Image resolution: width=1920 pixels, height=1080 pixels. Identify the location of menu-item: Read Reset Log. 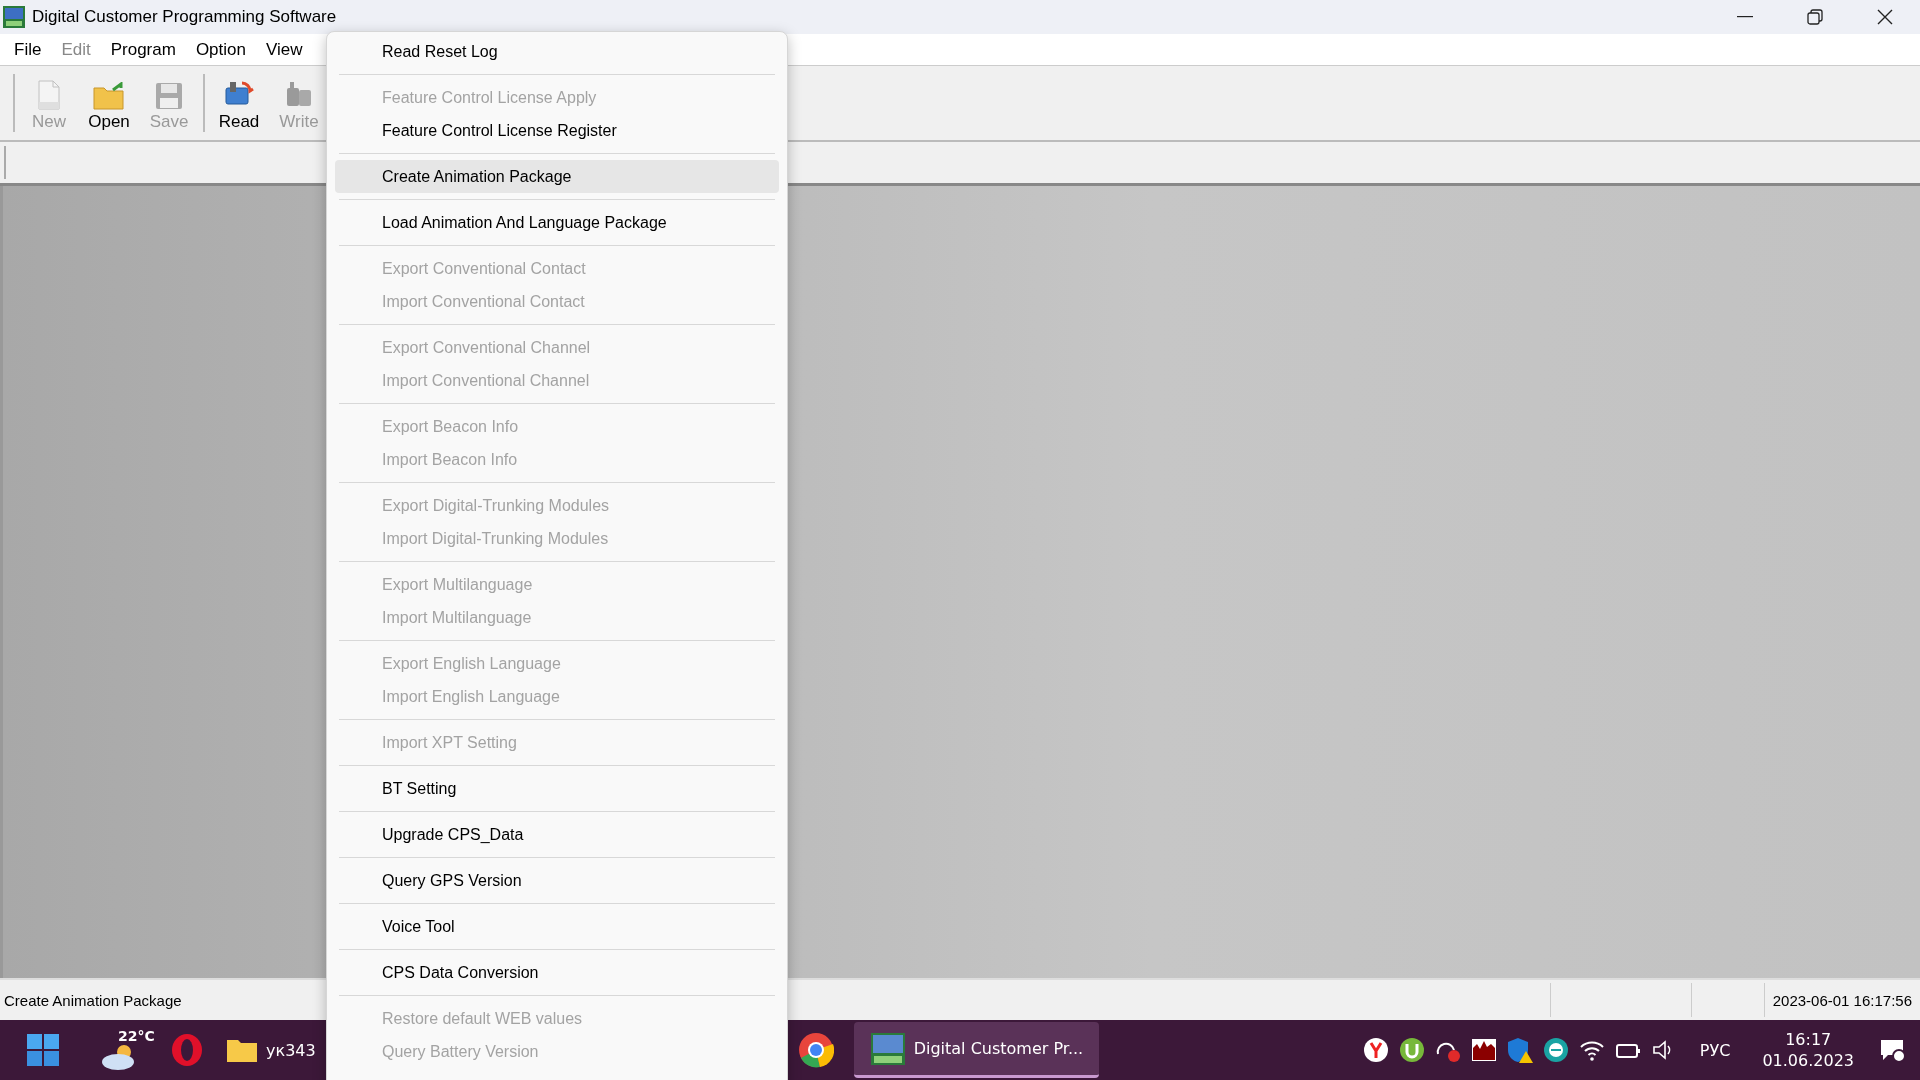
(557, 51).